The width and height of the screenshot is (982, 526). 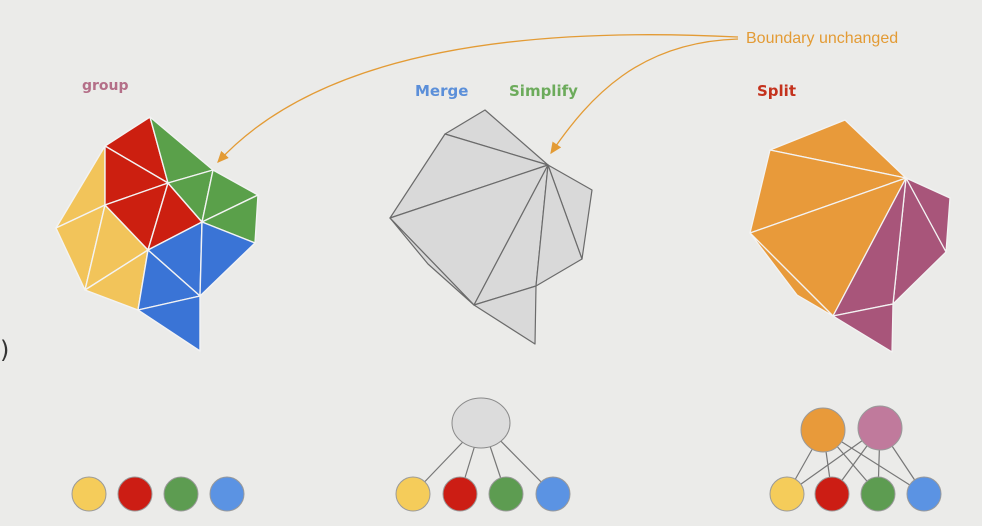 What do you see at coordinates (822, 38) in the screenshot?
I see `boundary-unchanged-label: Boundary unchanged` at bounding box center [822, 38].